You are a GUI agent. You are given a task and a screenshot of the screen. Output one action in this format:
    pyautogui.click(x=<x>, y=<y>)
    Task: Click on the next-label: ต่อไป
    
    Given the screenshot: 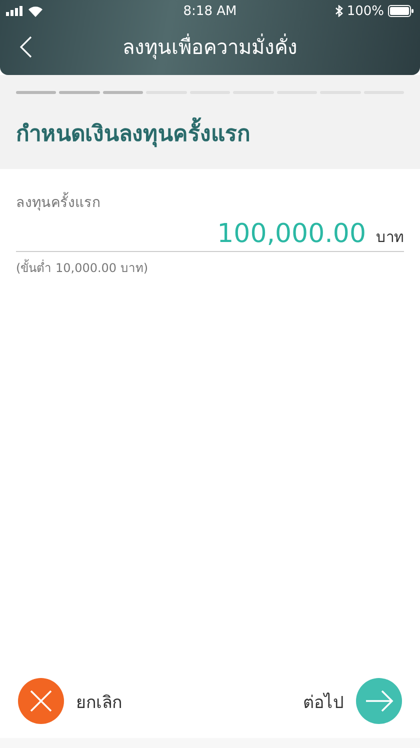 What is the action you would take?
    pyautogui.click(x=323, y=701)
    